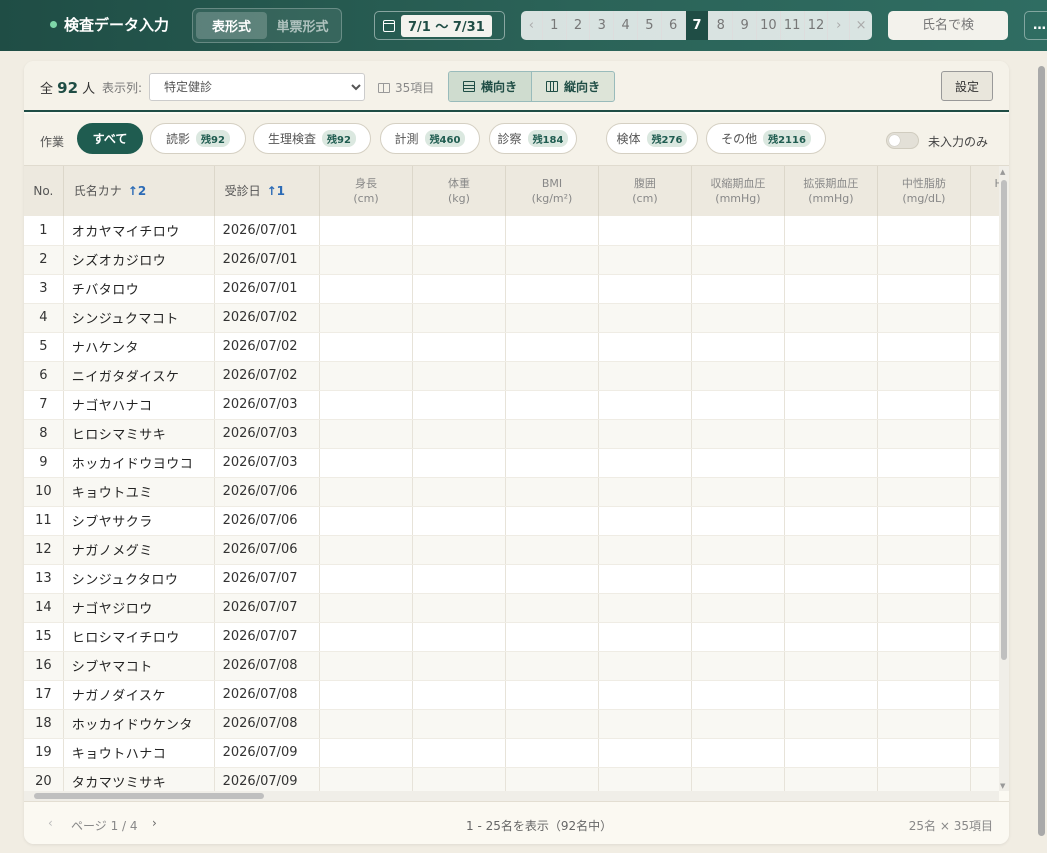  I want to click on table-row: 13 シンジュクタロウ 2026/07/07, so click(511, 579).